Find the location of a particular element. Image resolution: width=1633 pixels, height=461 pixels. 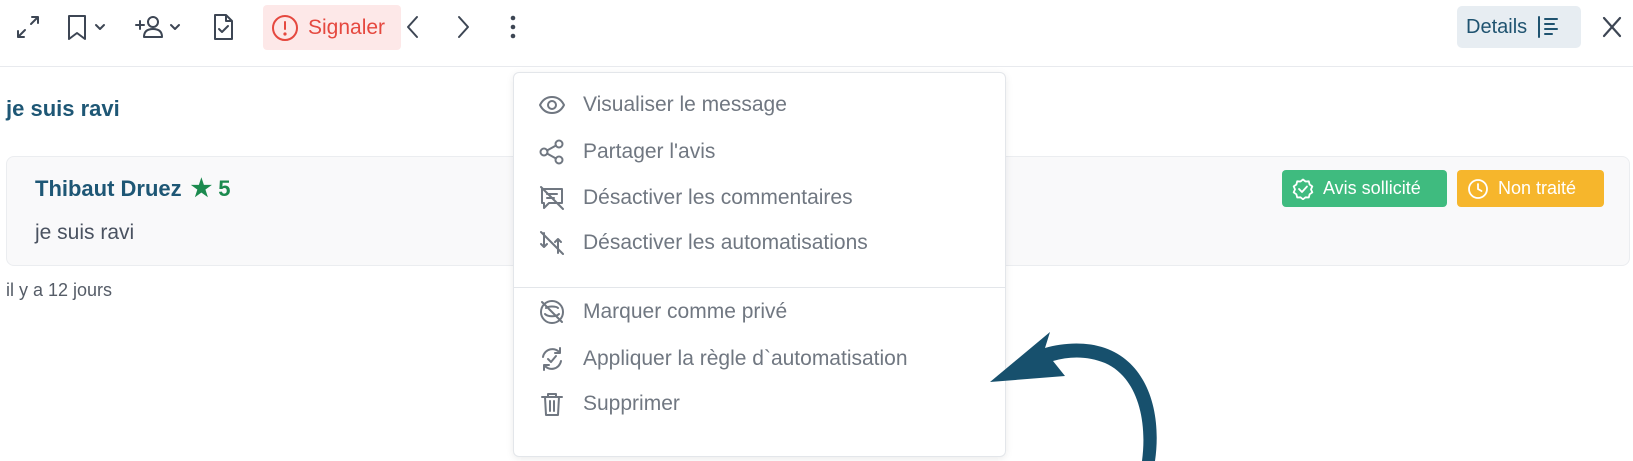

menu-item-label: Marquer comme privé is located at coordinates (685, 311).